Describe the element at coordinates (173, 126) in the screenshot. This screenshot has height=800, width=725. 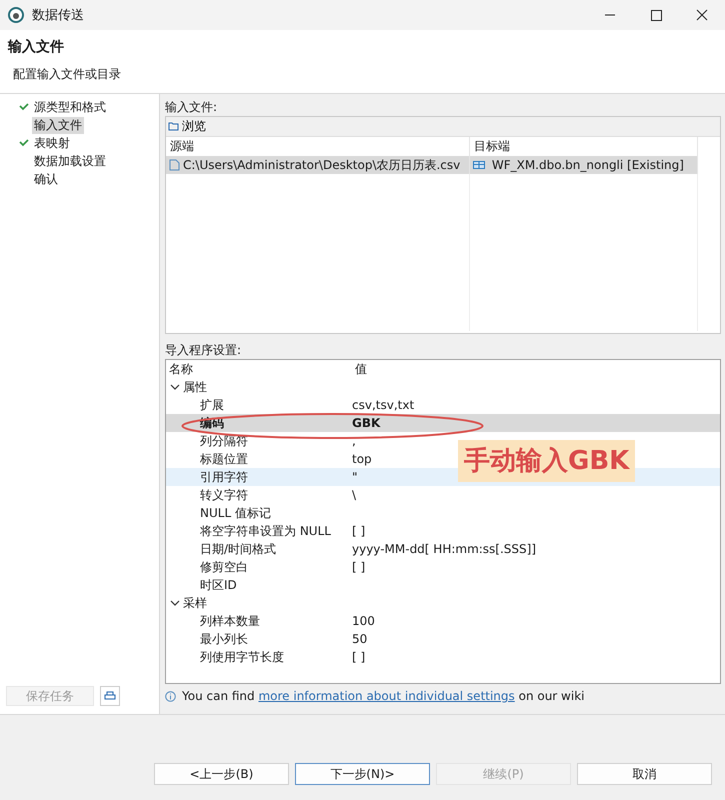
I see `folder-icon` at that location.